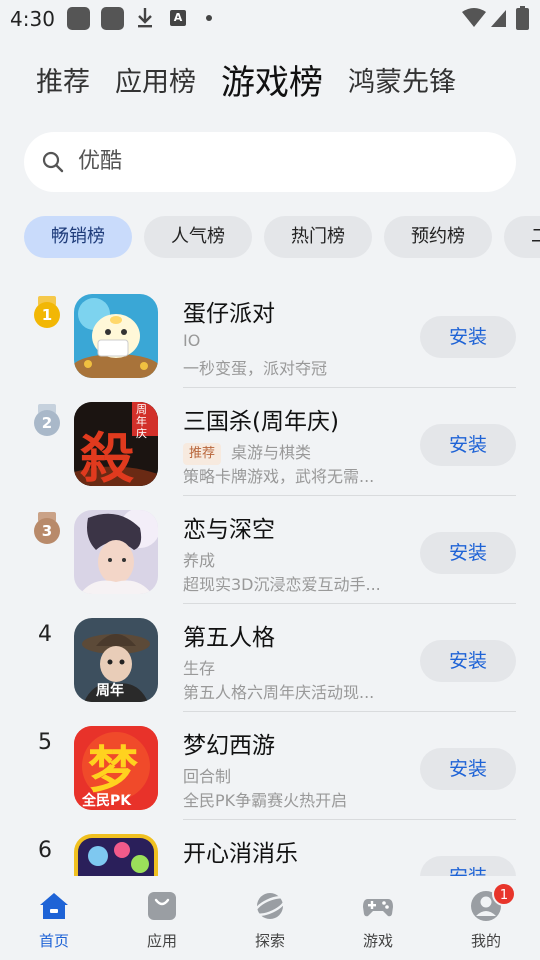 Image resolution: width=540 pixels, height=960 pixels. What do you see at coordinates (247, 452) in the screenshot?
I see `app-category: 推荐 桌游与棋类` at bounding box center [247, 452].